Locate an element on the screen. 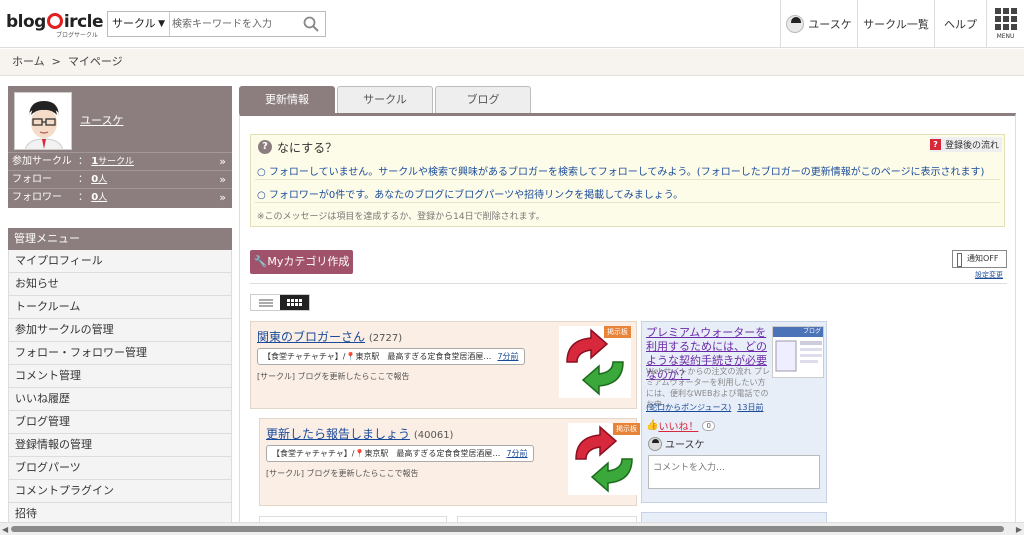 This screenshot has height=535, width=1024. tab-circle: サークル is located at coordinates (385, 99).